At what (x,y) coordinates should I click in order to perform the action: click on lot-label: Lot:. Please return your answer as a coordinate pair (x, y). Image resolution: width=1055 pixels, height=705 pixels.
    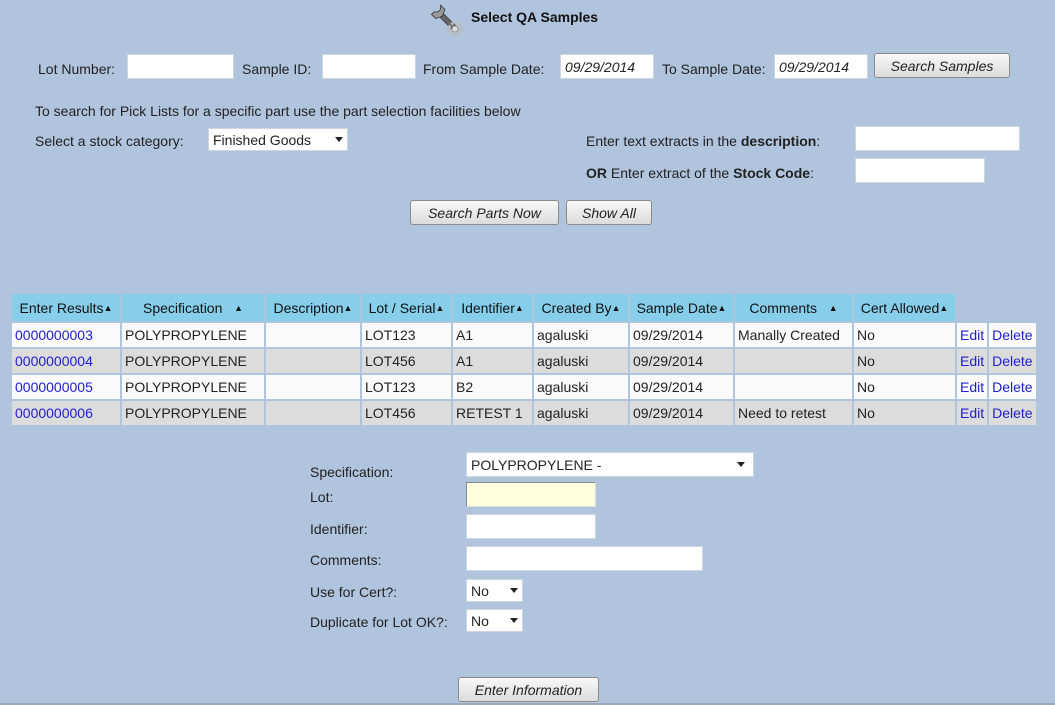
    Looking at the image, I should click on (322, 497).